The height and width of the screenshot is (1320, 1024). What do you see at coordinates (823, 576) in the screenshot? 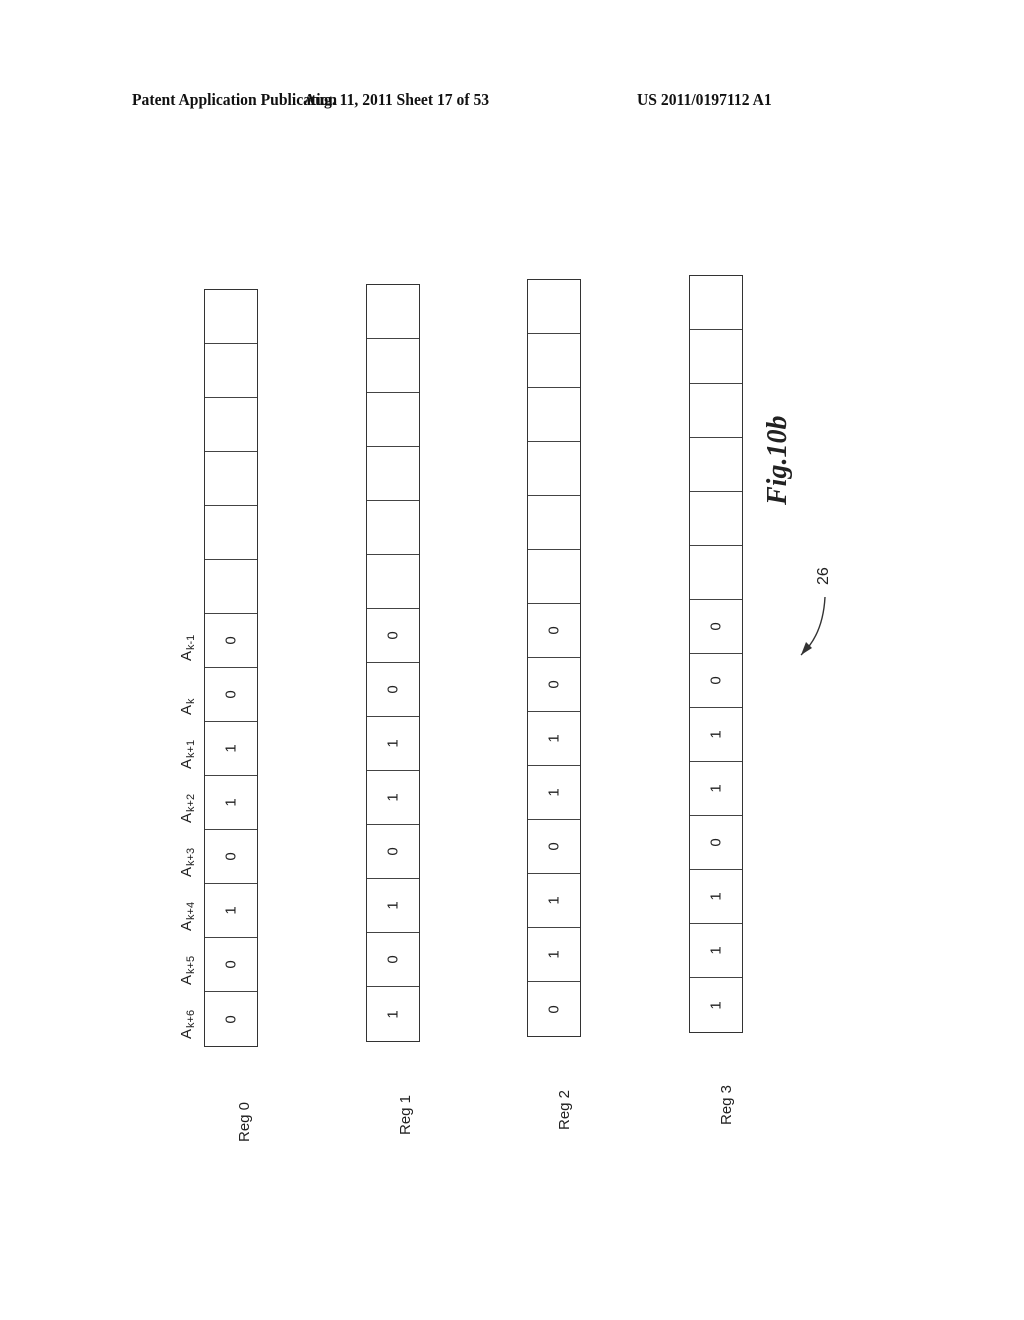
I see `reference-numeral: 26` at bounding box center [823, 576].